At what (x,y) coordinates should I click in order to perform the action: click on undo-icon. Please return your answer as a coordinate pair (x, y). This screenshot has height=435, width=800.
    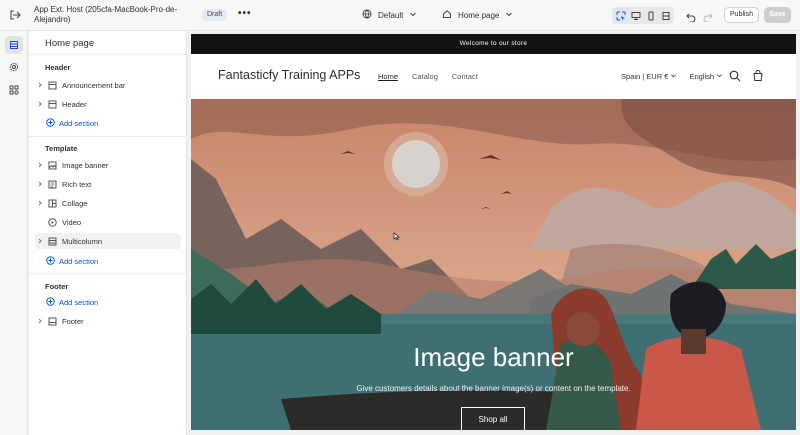
    Looking at the image, I should click on (691, 18).